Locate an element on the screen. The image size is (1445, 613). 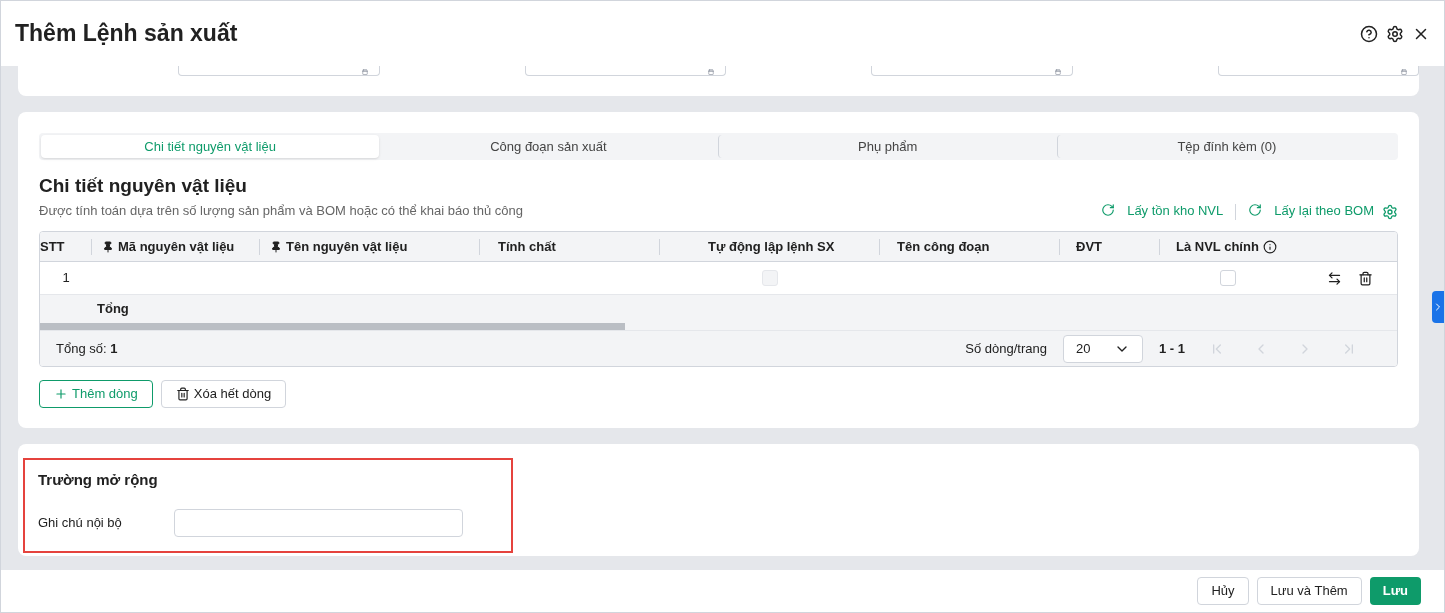
tab: Phụ phẩm is located at coordinates (887, 146).